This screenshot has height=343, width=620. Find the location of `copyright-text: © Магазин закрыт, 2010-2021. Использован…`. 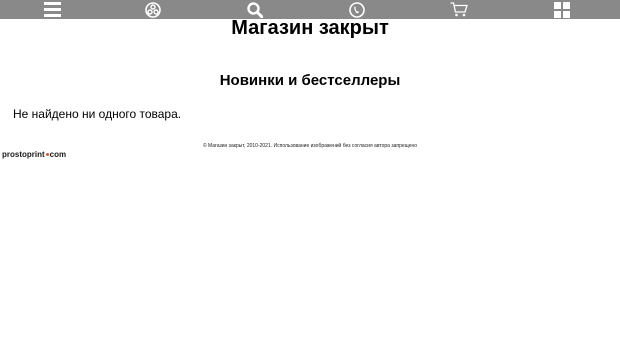

copyright-text: © Магазин закрыт, 2010-2021. Использован… is located at coordinates (310, 146).